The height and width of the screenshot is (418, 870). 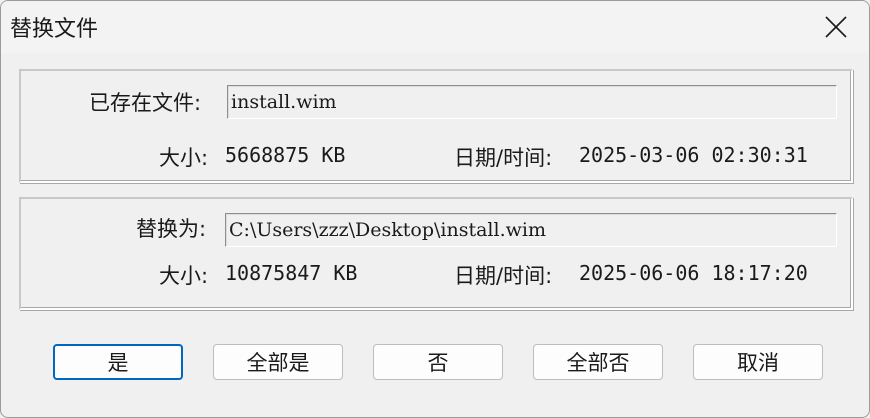 I want to click on existing-file-label: 已存在文件:, so click(x=145, y=103).